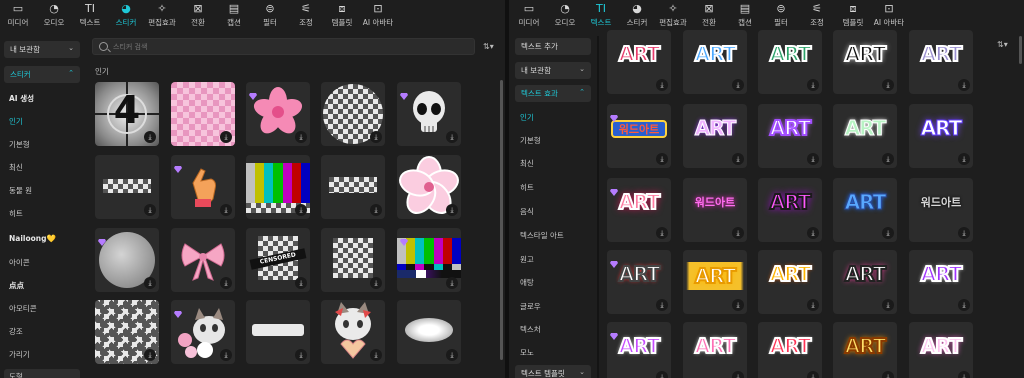 This screenshot has width=1024, height=378. I want to click on effect-item-manuscript: 원고, so click(527, 259).